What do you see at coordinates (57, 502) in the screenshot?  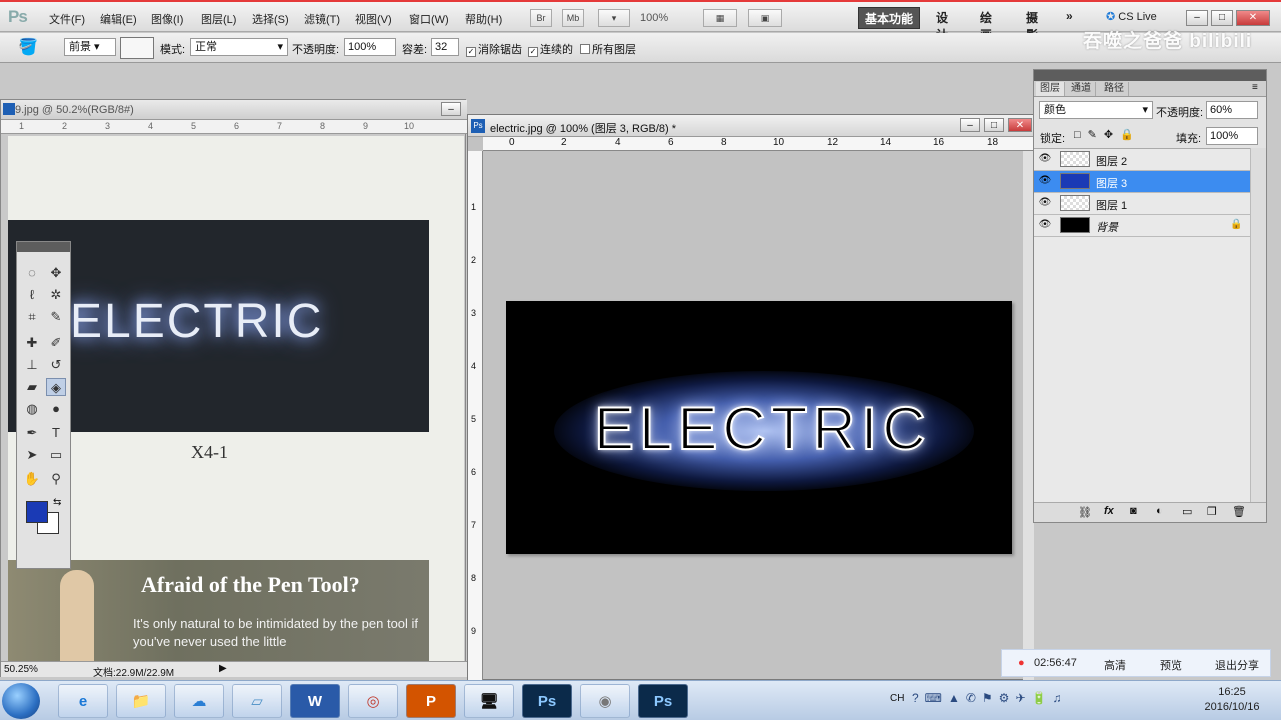 I see `swap-colors-icon: ⇆` at bounding box center [57, 502].